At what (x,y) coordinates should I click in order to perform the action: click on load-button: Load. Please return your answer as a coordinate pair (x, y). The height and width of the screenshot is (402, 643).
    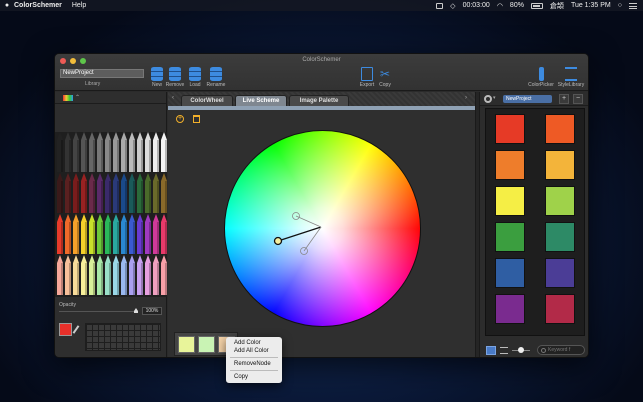
    Looking at the image, I should click on (195, 77).